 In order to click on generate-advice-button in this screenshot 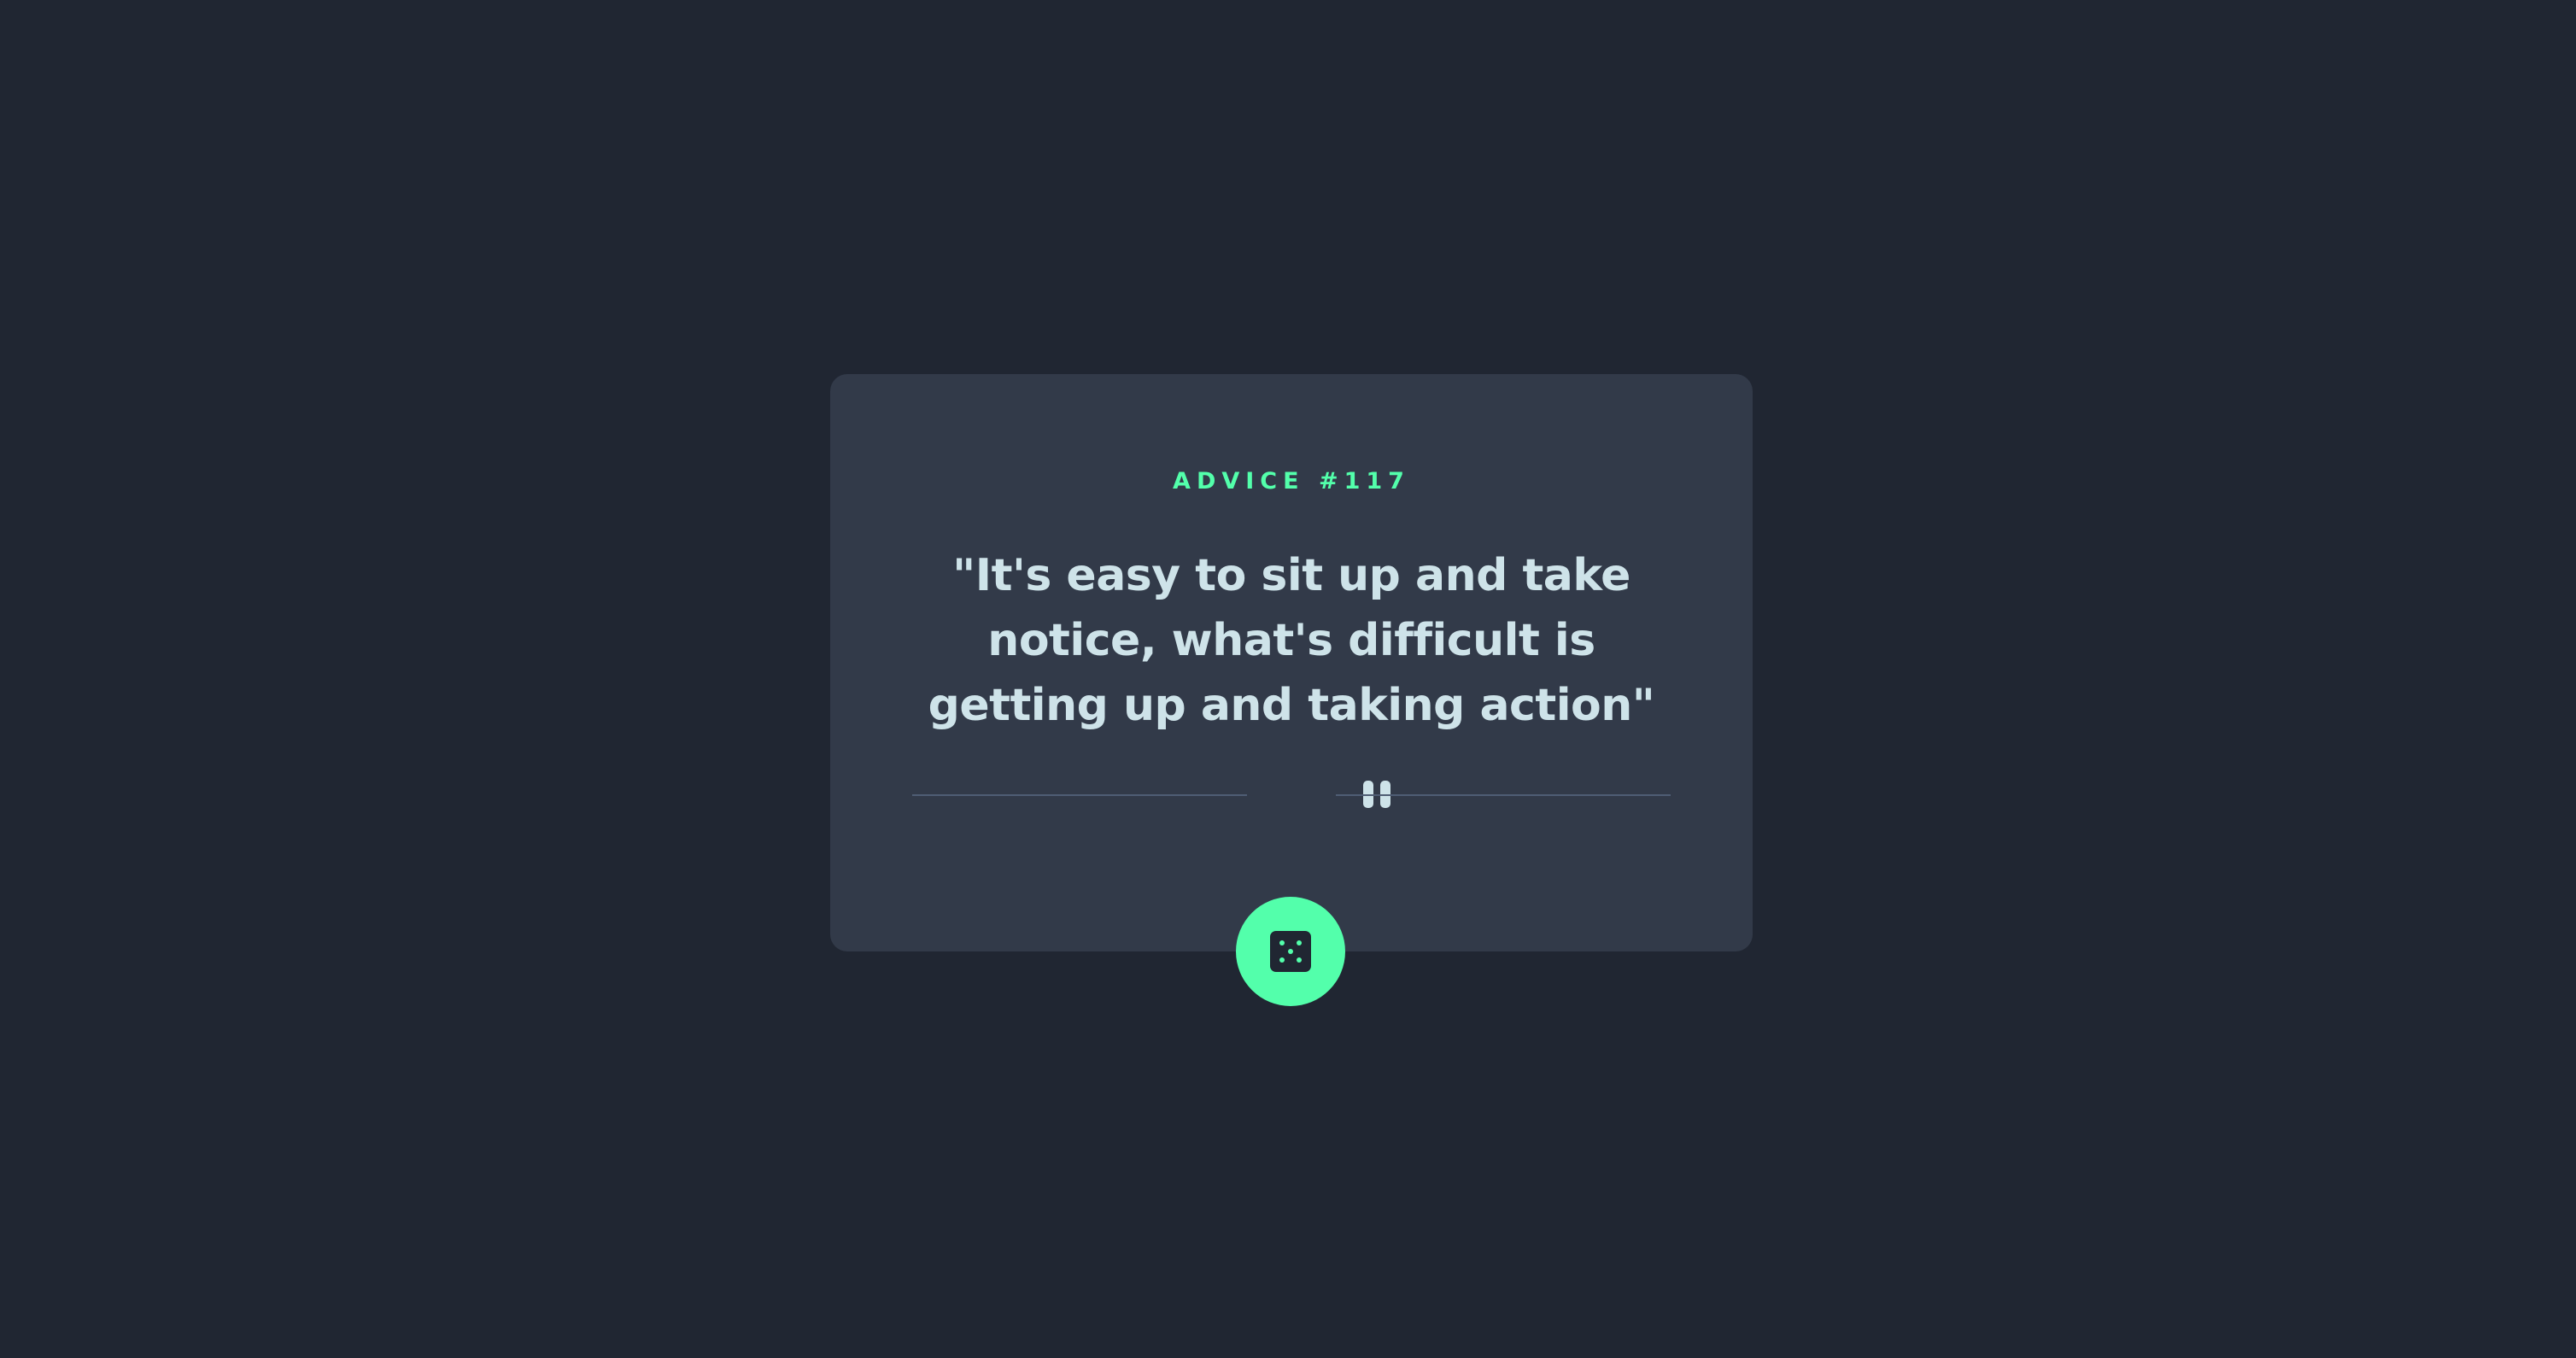, I will do `click(1290, 952)`.